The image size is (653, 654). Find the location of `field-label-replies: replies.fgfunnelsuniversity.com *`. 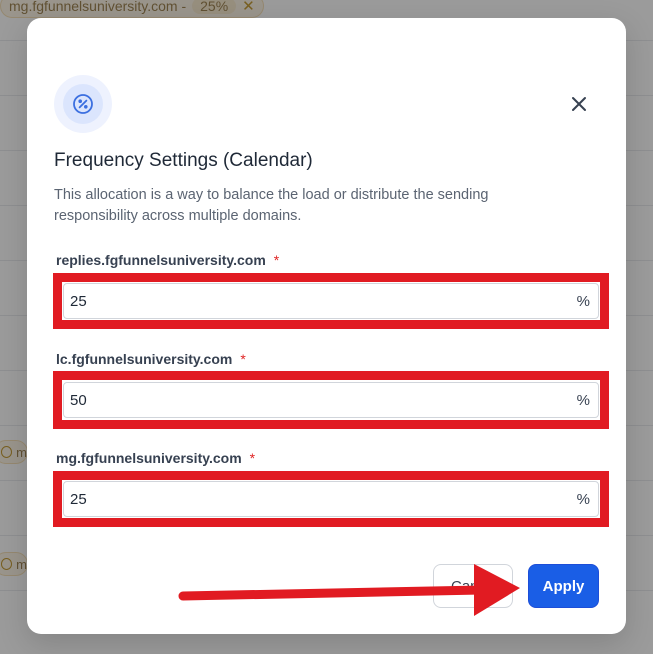

field-label-replies: replies.fgfunnelsuniversity.com * is located at coordinates (167, 260).